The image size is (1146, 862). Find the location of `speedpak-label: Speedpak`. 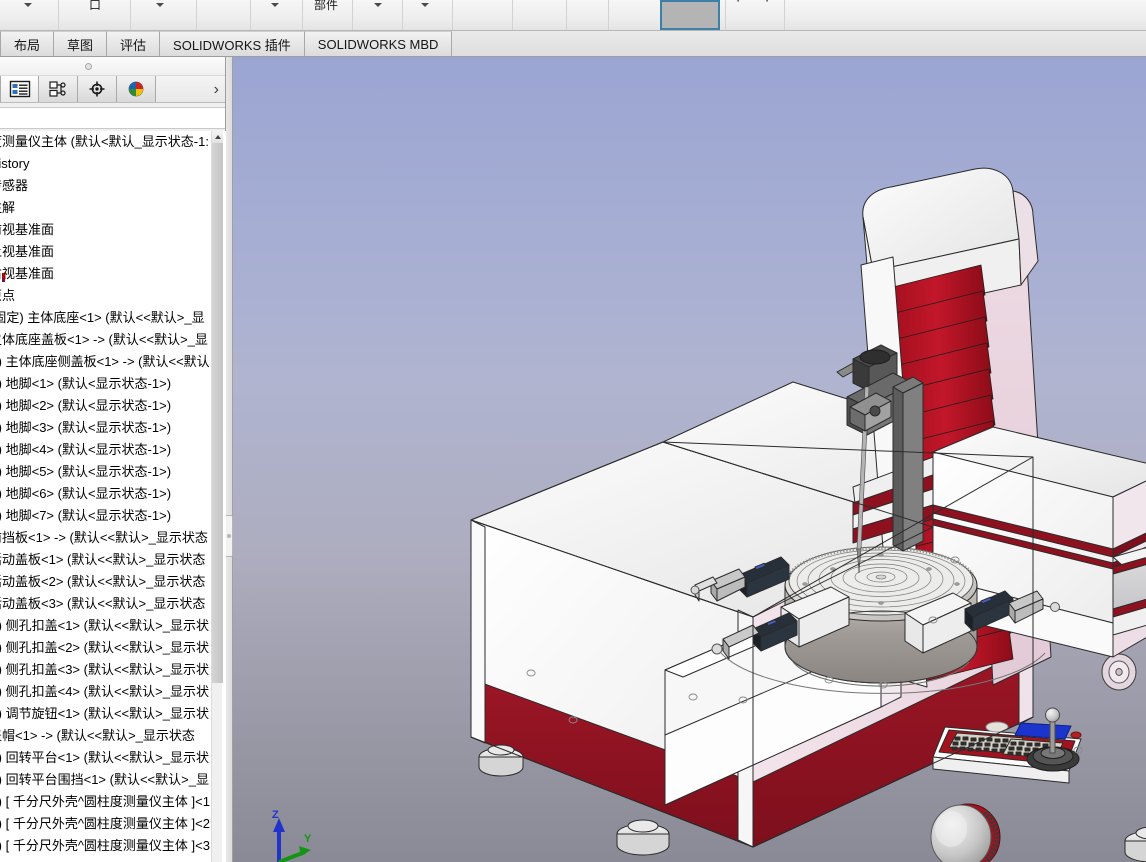

speedpak-label: Speedpak is located at coordinates (757, 1).